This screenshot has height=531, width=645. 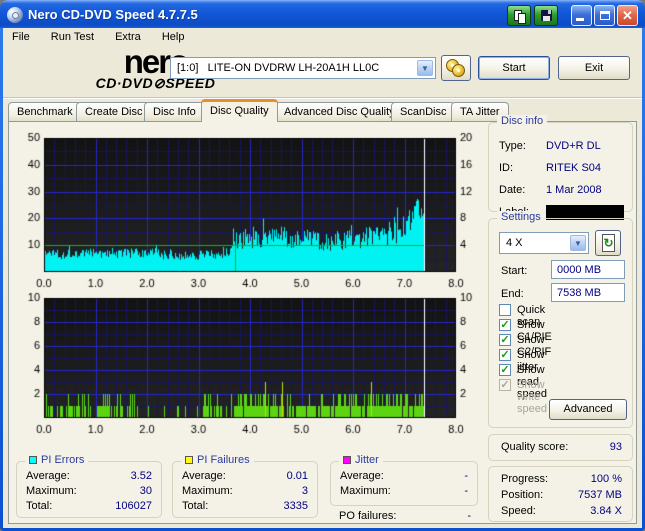 What do you see at coordinates (514, 68) in the screenshot?
I see `start-button: Start` at bounding box center [514, 68].